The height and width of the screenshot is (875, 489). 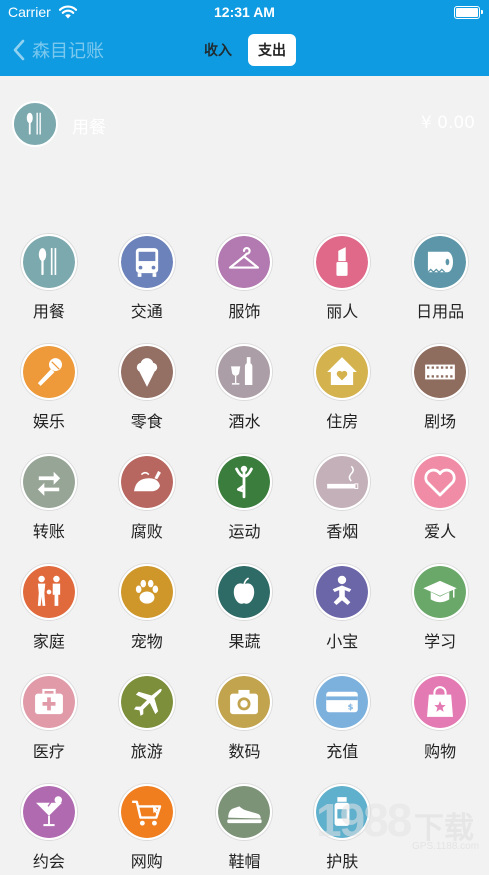 I want to click on watermark: 1988 下载 GPS.1188.com, so click(x=402, y=834).